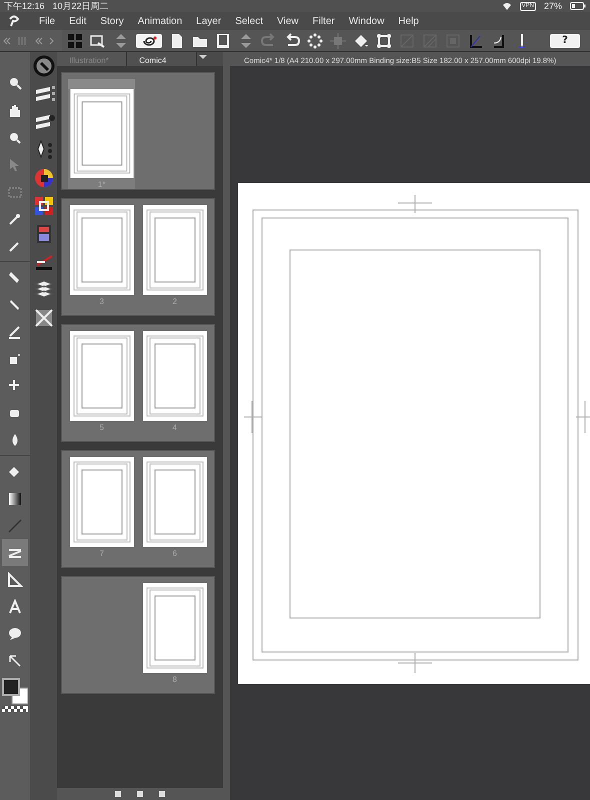 Image resolution: width=590 pixels, height=800 pixels. I want to click on ruler-icon, so click(476, 40).